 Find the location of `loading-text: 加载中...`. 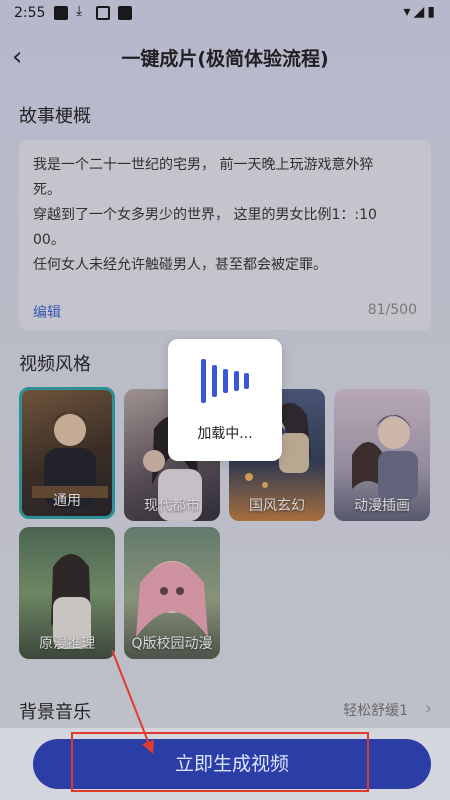

loading-text: 加载中... is located at coordinates (225, 434).